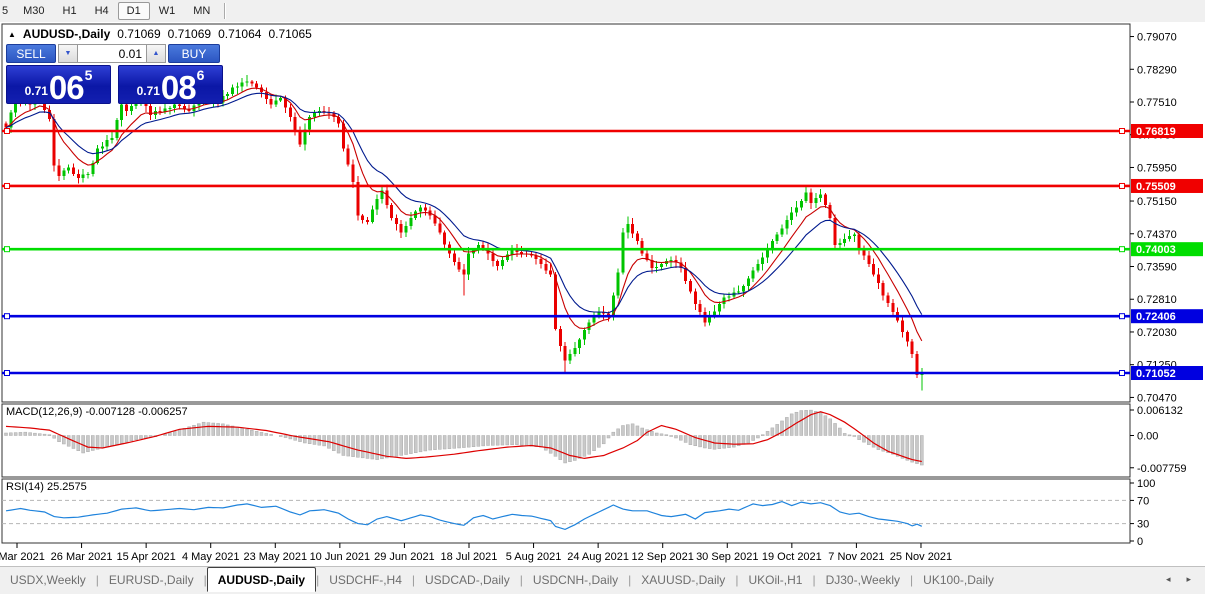 The height and width of the screenshot is (594, 1205). Describe the element at coordinates (467, 580) in the screenshot. I see `tab-usdcad-daily: USDCAD-,Daily` at that location.